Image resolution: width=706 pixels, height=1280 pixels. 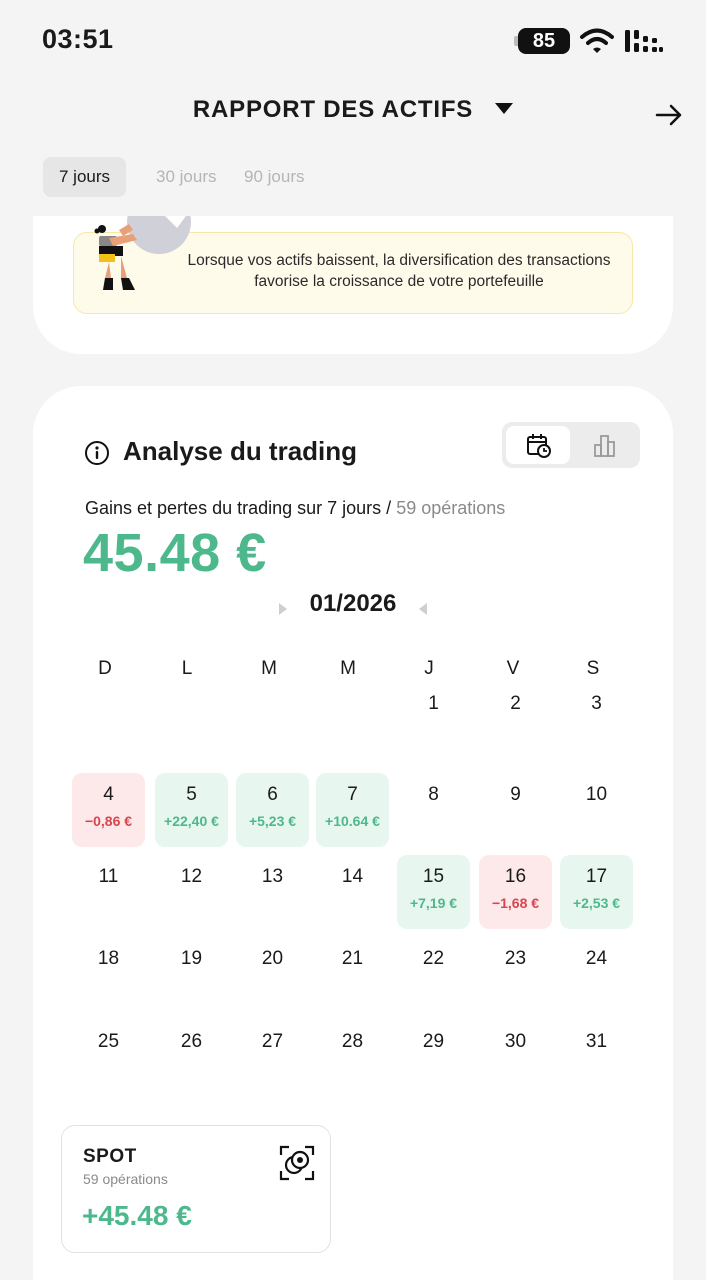 I want to click on total-pnl: 45.48 €, so click(x=175, y=553).